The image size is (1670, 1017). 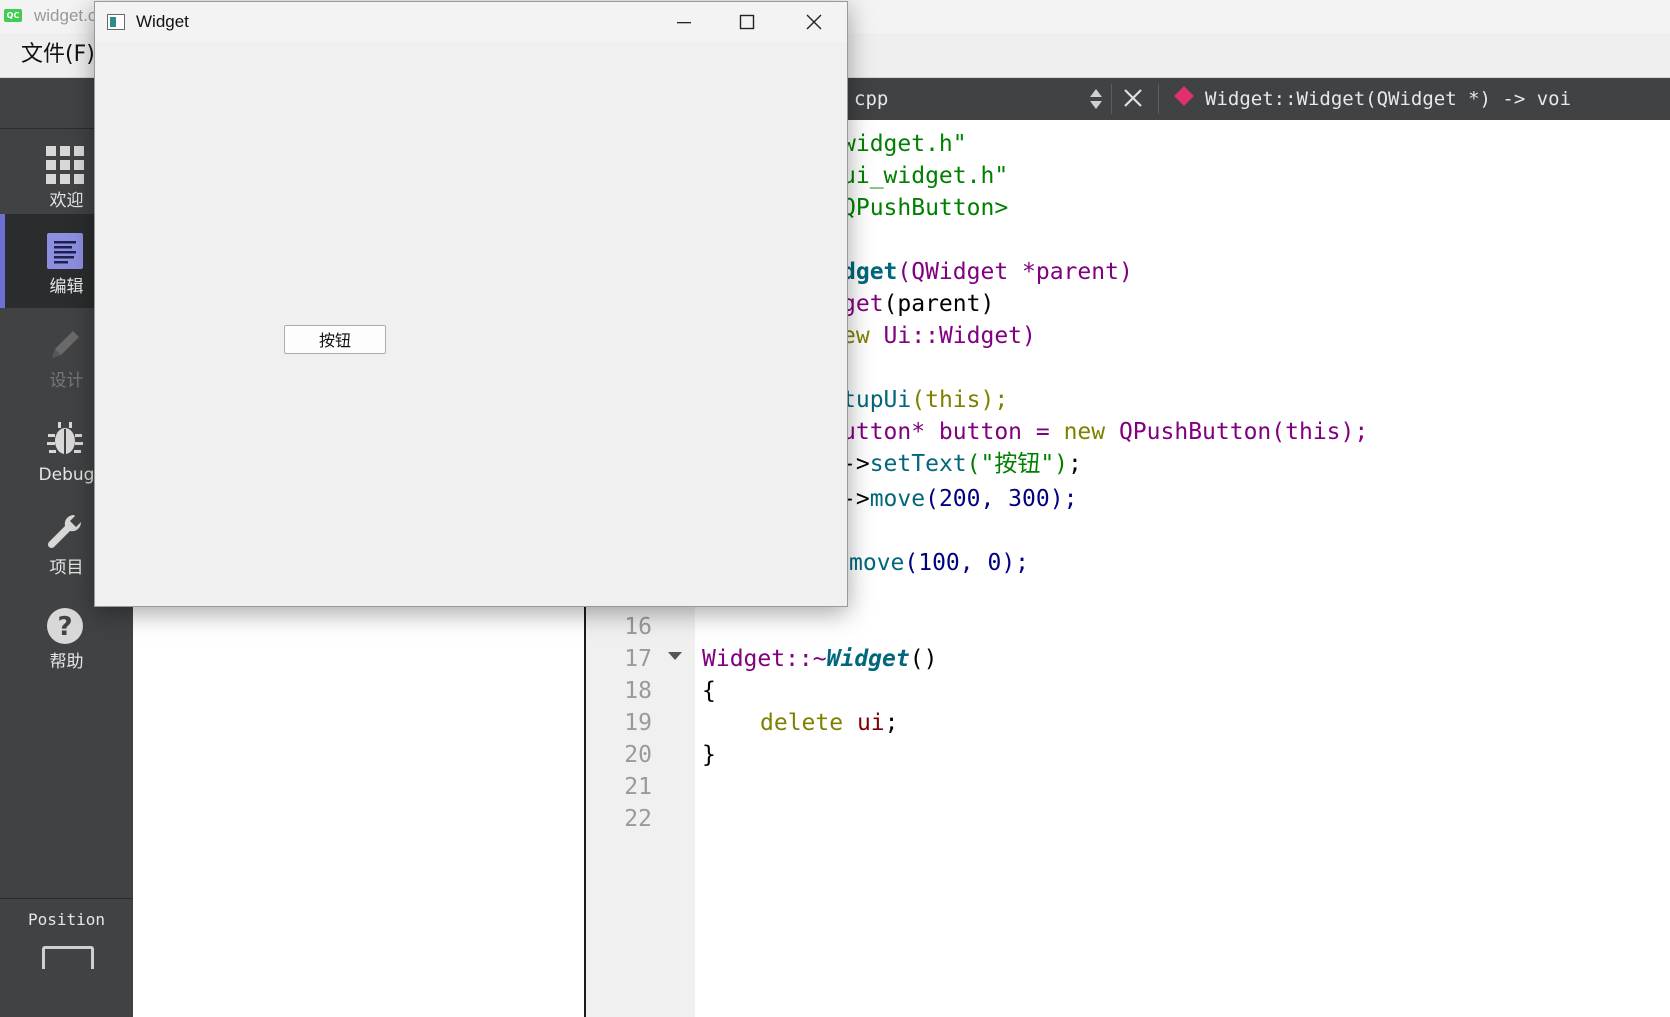 What do you see at coordinates (1001, 499) in the screenshot?
I see `code-number: (200, 300);` at bounding box center [1001, 499].